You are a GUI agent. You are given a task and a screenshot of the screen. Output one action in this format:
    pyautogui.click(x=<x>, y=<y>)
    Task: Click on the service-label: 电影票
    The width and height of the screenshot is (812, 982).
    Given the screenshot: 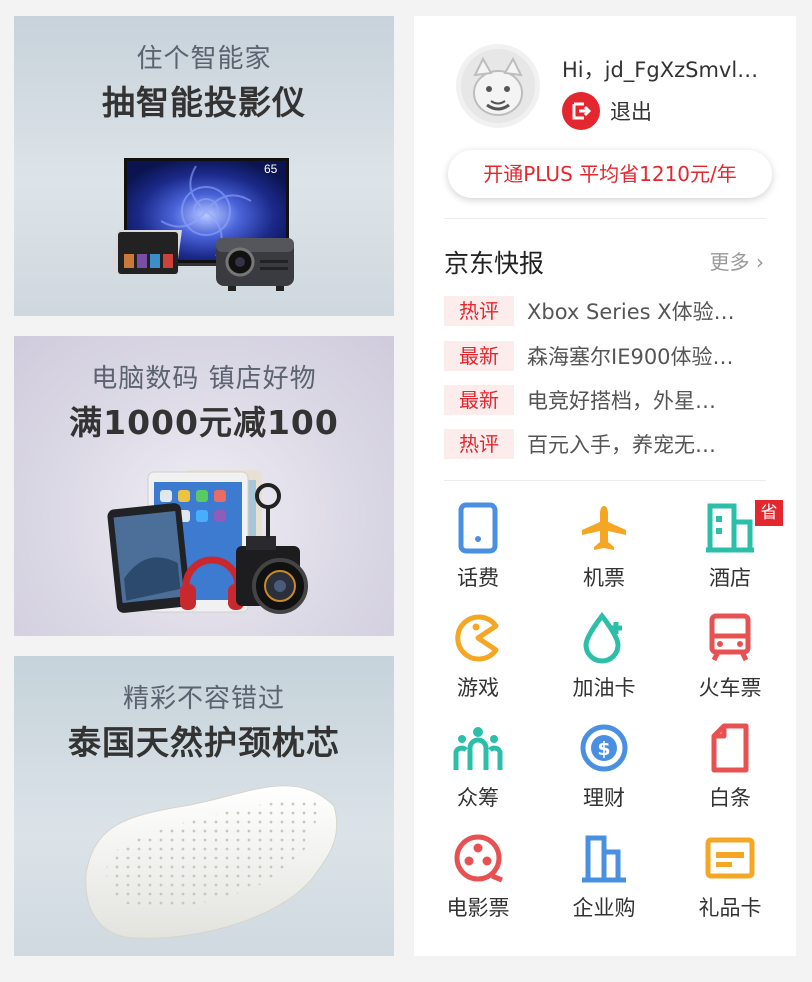 What is the action you would take?
    pyautogui.click(x=478, y=908)
    